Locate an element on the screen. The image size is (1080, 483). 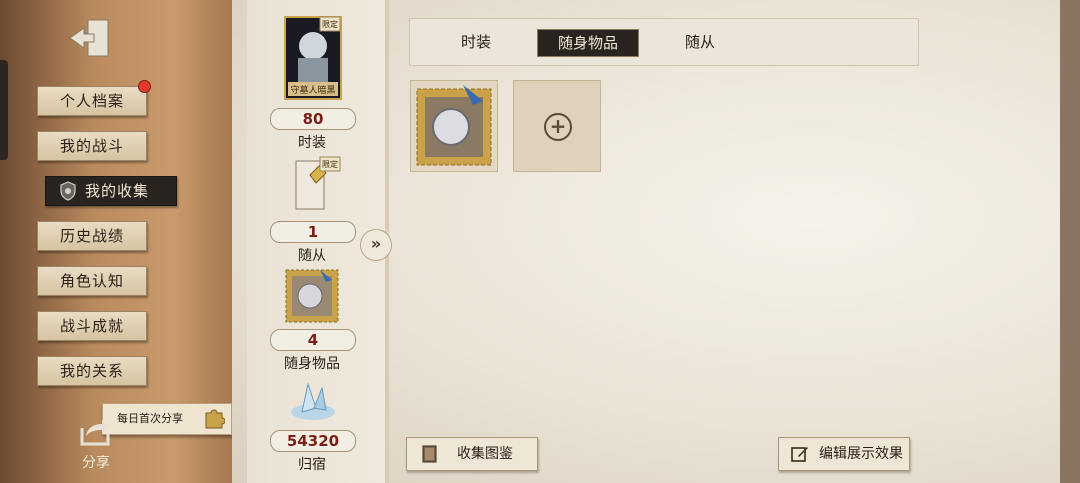
home-crystal-icon is located at coordinates (313, 401).